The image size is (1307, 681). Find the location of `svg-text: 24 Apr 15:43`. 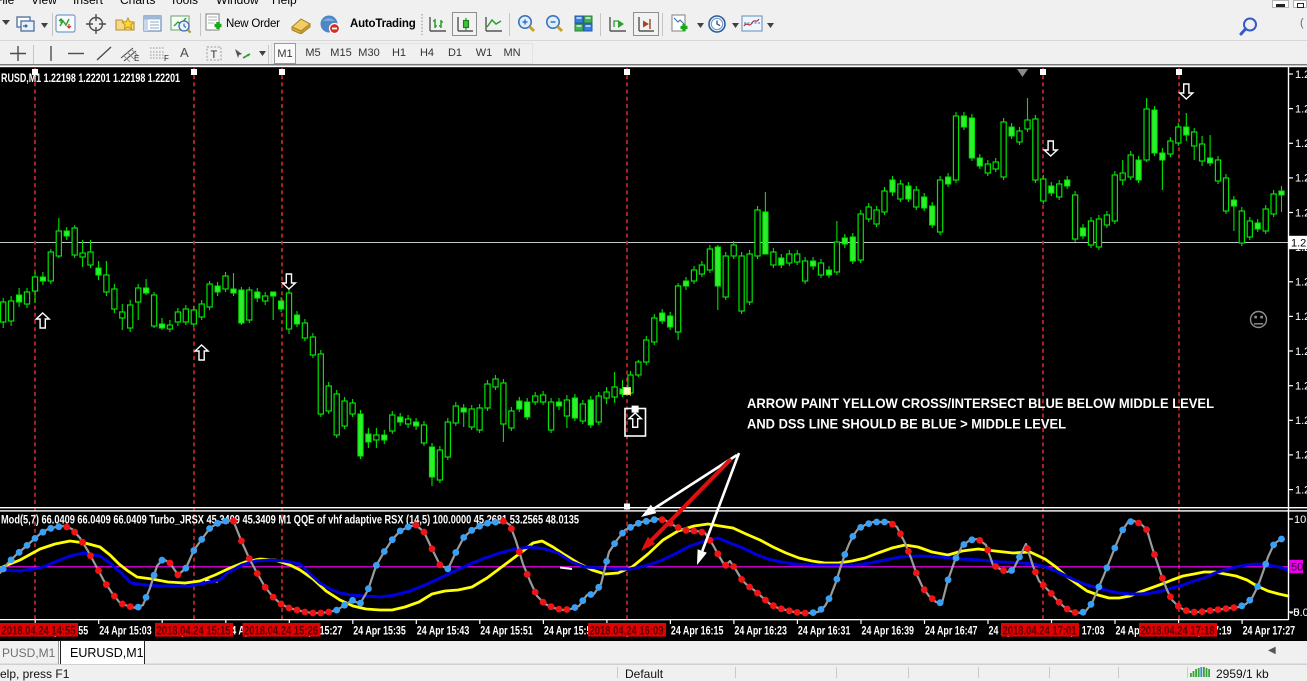

svg-text: 24 Apr 15:43 is located at coordinates (443, 631).